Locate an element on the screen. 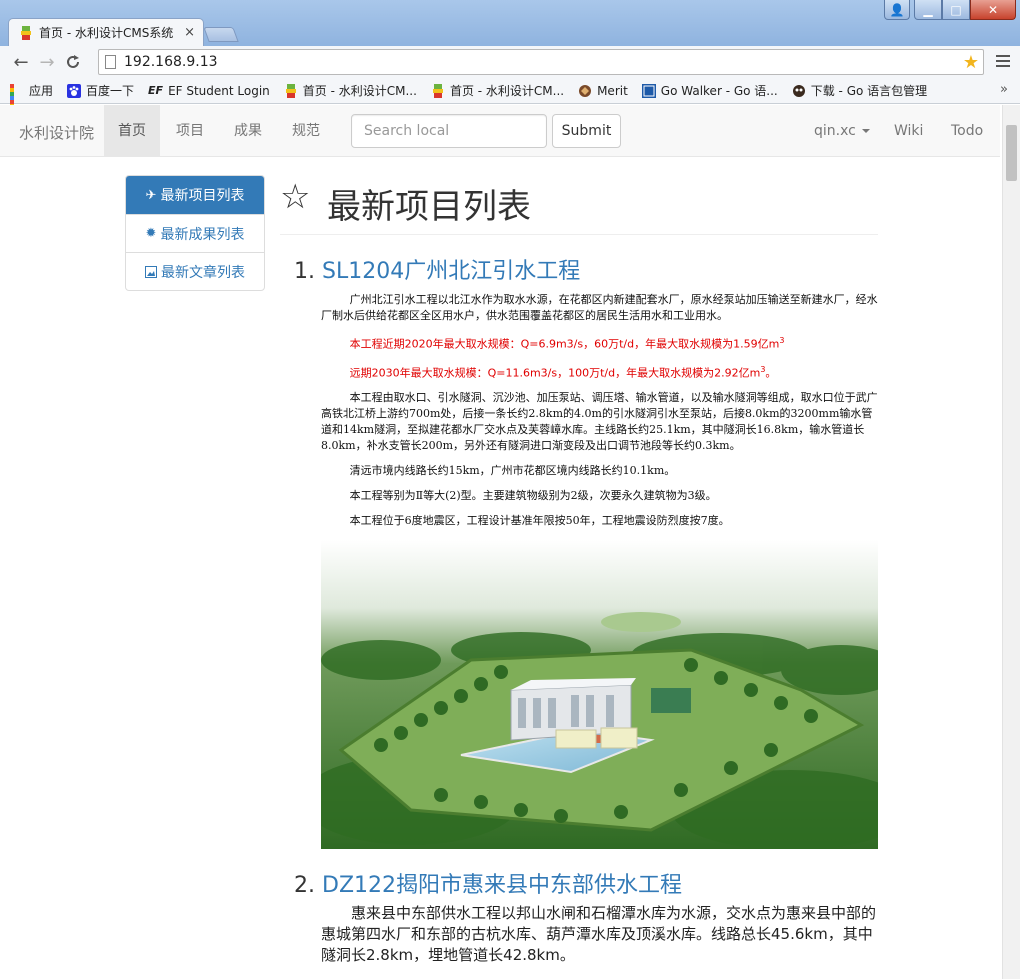 This screenshot has width=1020, height=979. nav-todo: Todo is located at coordinates (967, 130).